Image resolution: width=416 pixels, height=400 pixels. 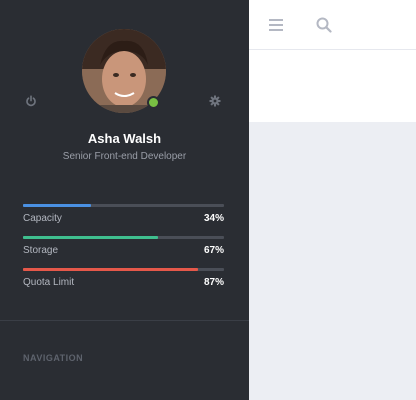 What do you see at coordinates (213, 282) in the screenshot?
I see `stat-value: 87%` at bounding box center [213, 282].